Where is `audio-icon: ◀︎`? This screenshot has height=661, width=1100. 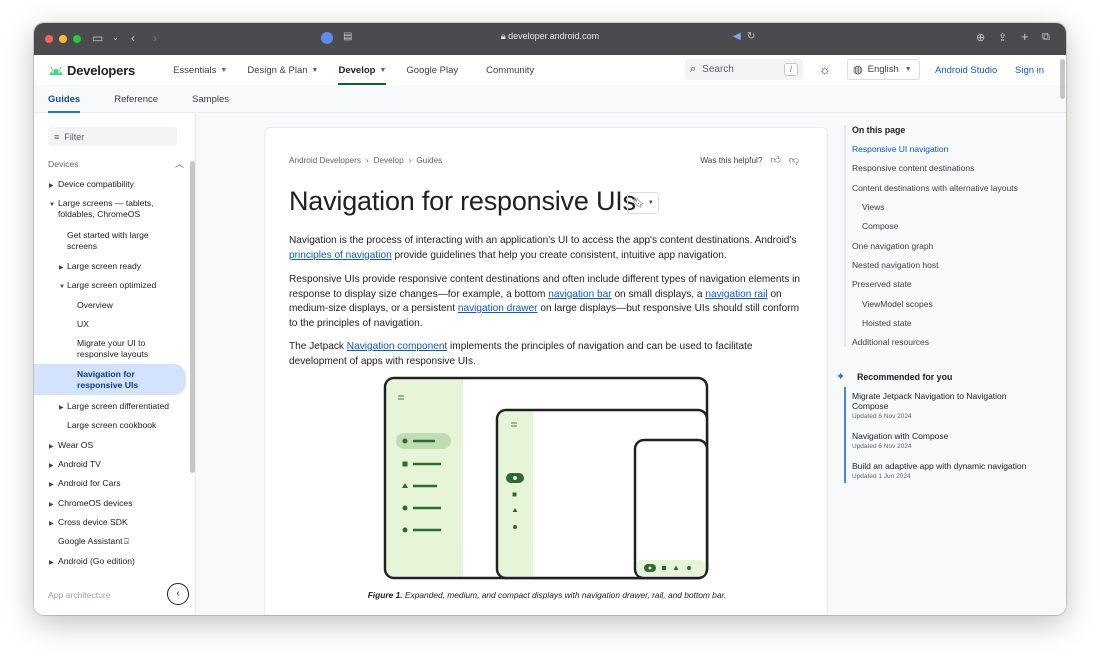
audio-icon: ◀︎ is located at coordinates (737, 36).